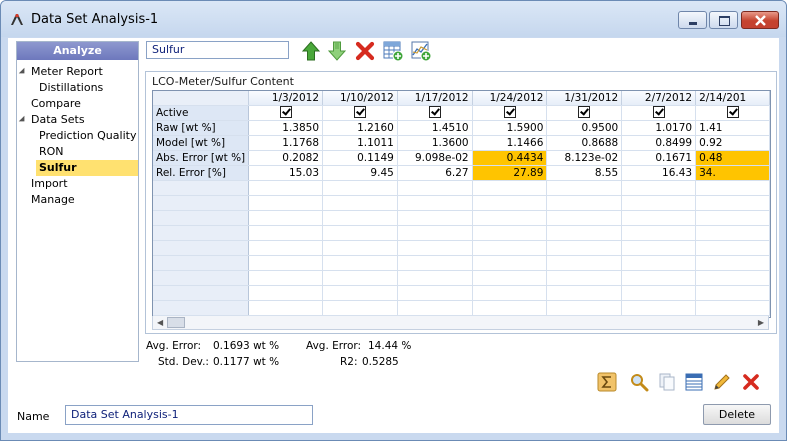  What do you see at coordinates (732, 143) in the screenshot?
I see `table-cell: 0.92` at bounding box center [732, 143].